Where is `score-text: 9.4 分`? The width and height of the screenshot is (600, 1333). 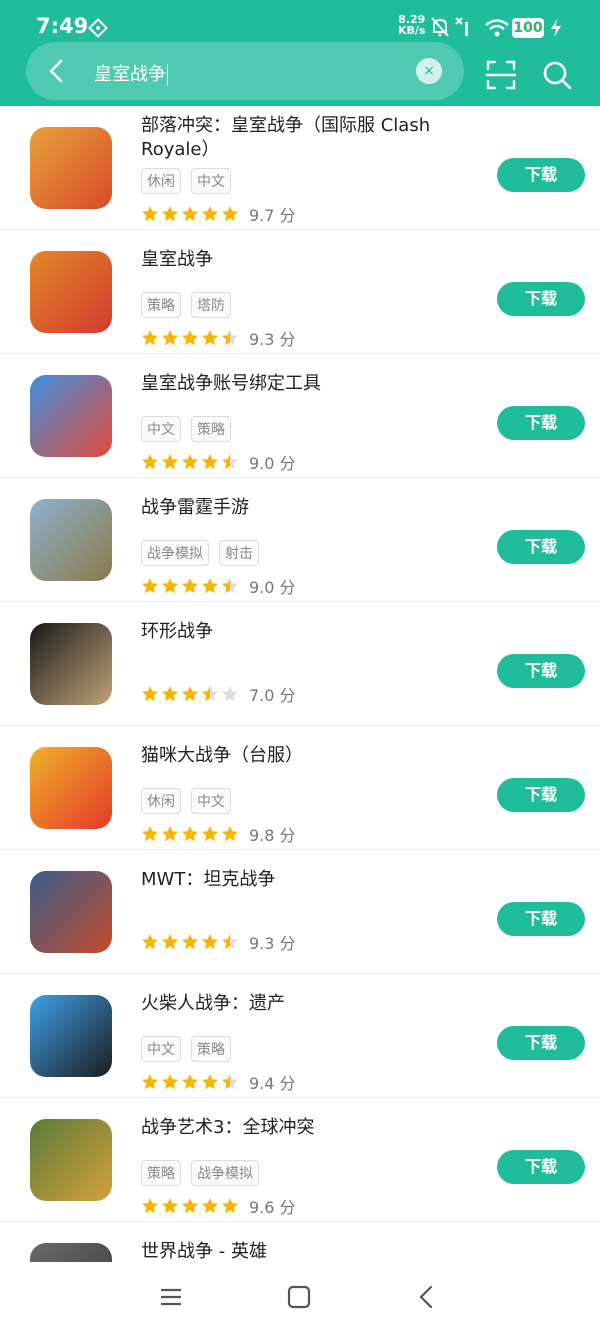 score-text: 9.4 分 is located at coordinates (272, 1083).